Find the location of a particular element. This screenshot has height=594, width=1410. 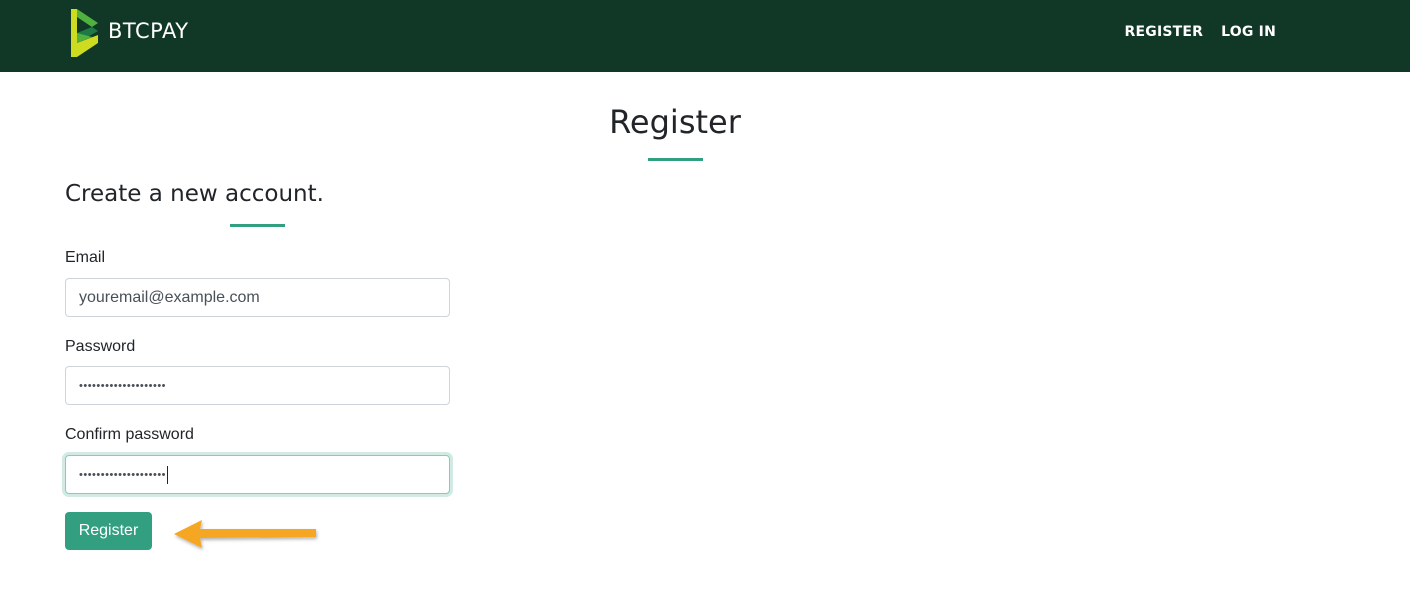

password-input: •••••••••••••••••••• is located at coordinates (257, 385).